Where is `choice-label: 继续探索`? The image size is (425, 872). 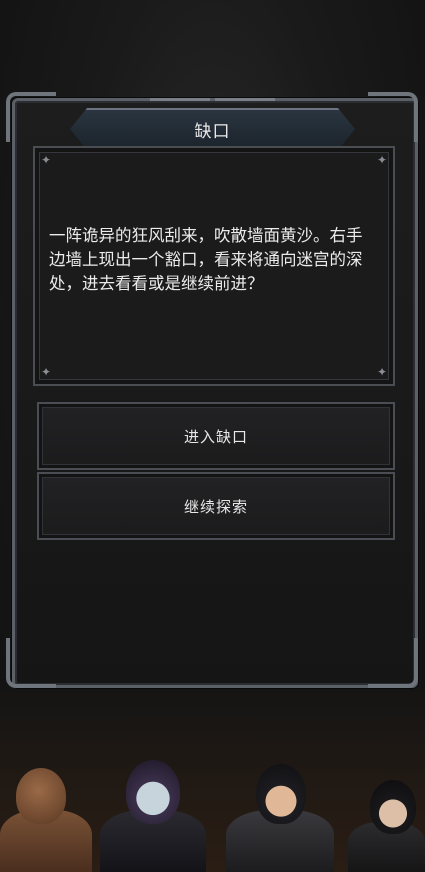
choice-label: 继续探索 is located at coordinates (215, 506).